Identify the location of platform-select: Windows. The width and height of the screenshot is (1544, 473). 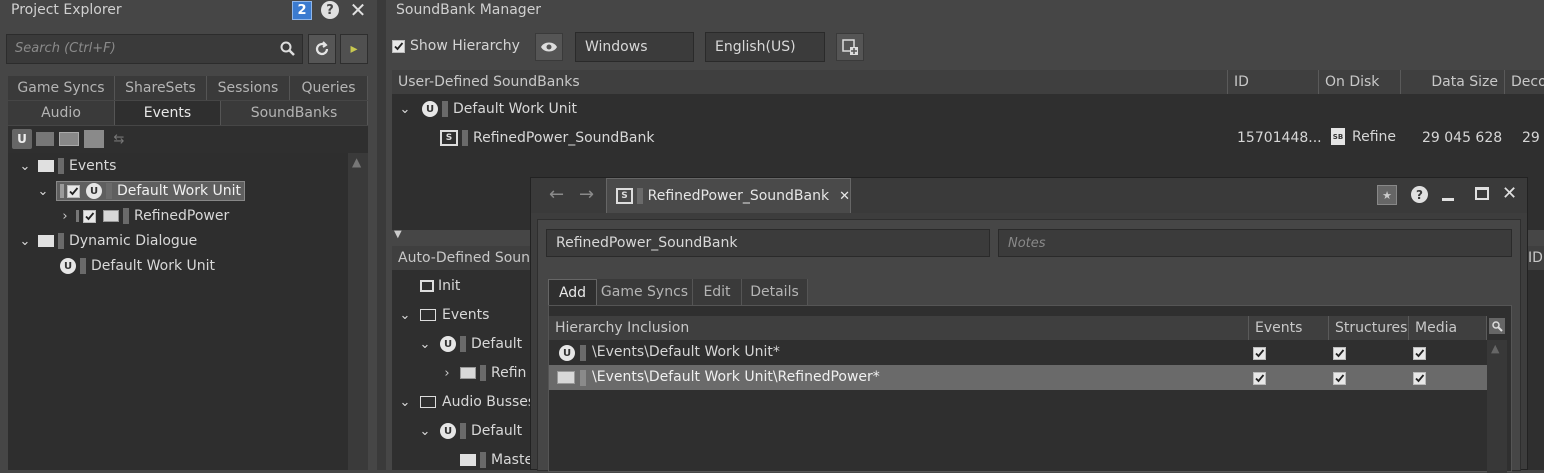
(634, 47).